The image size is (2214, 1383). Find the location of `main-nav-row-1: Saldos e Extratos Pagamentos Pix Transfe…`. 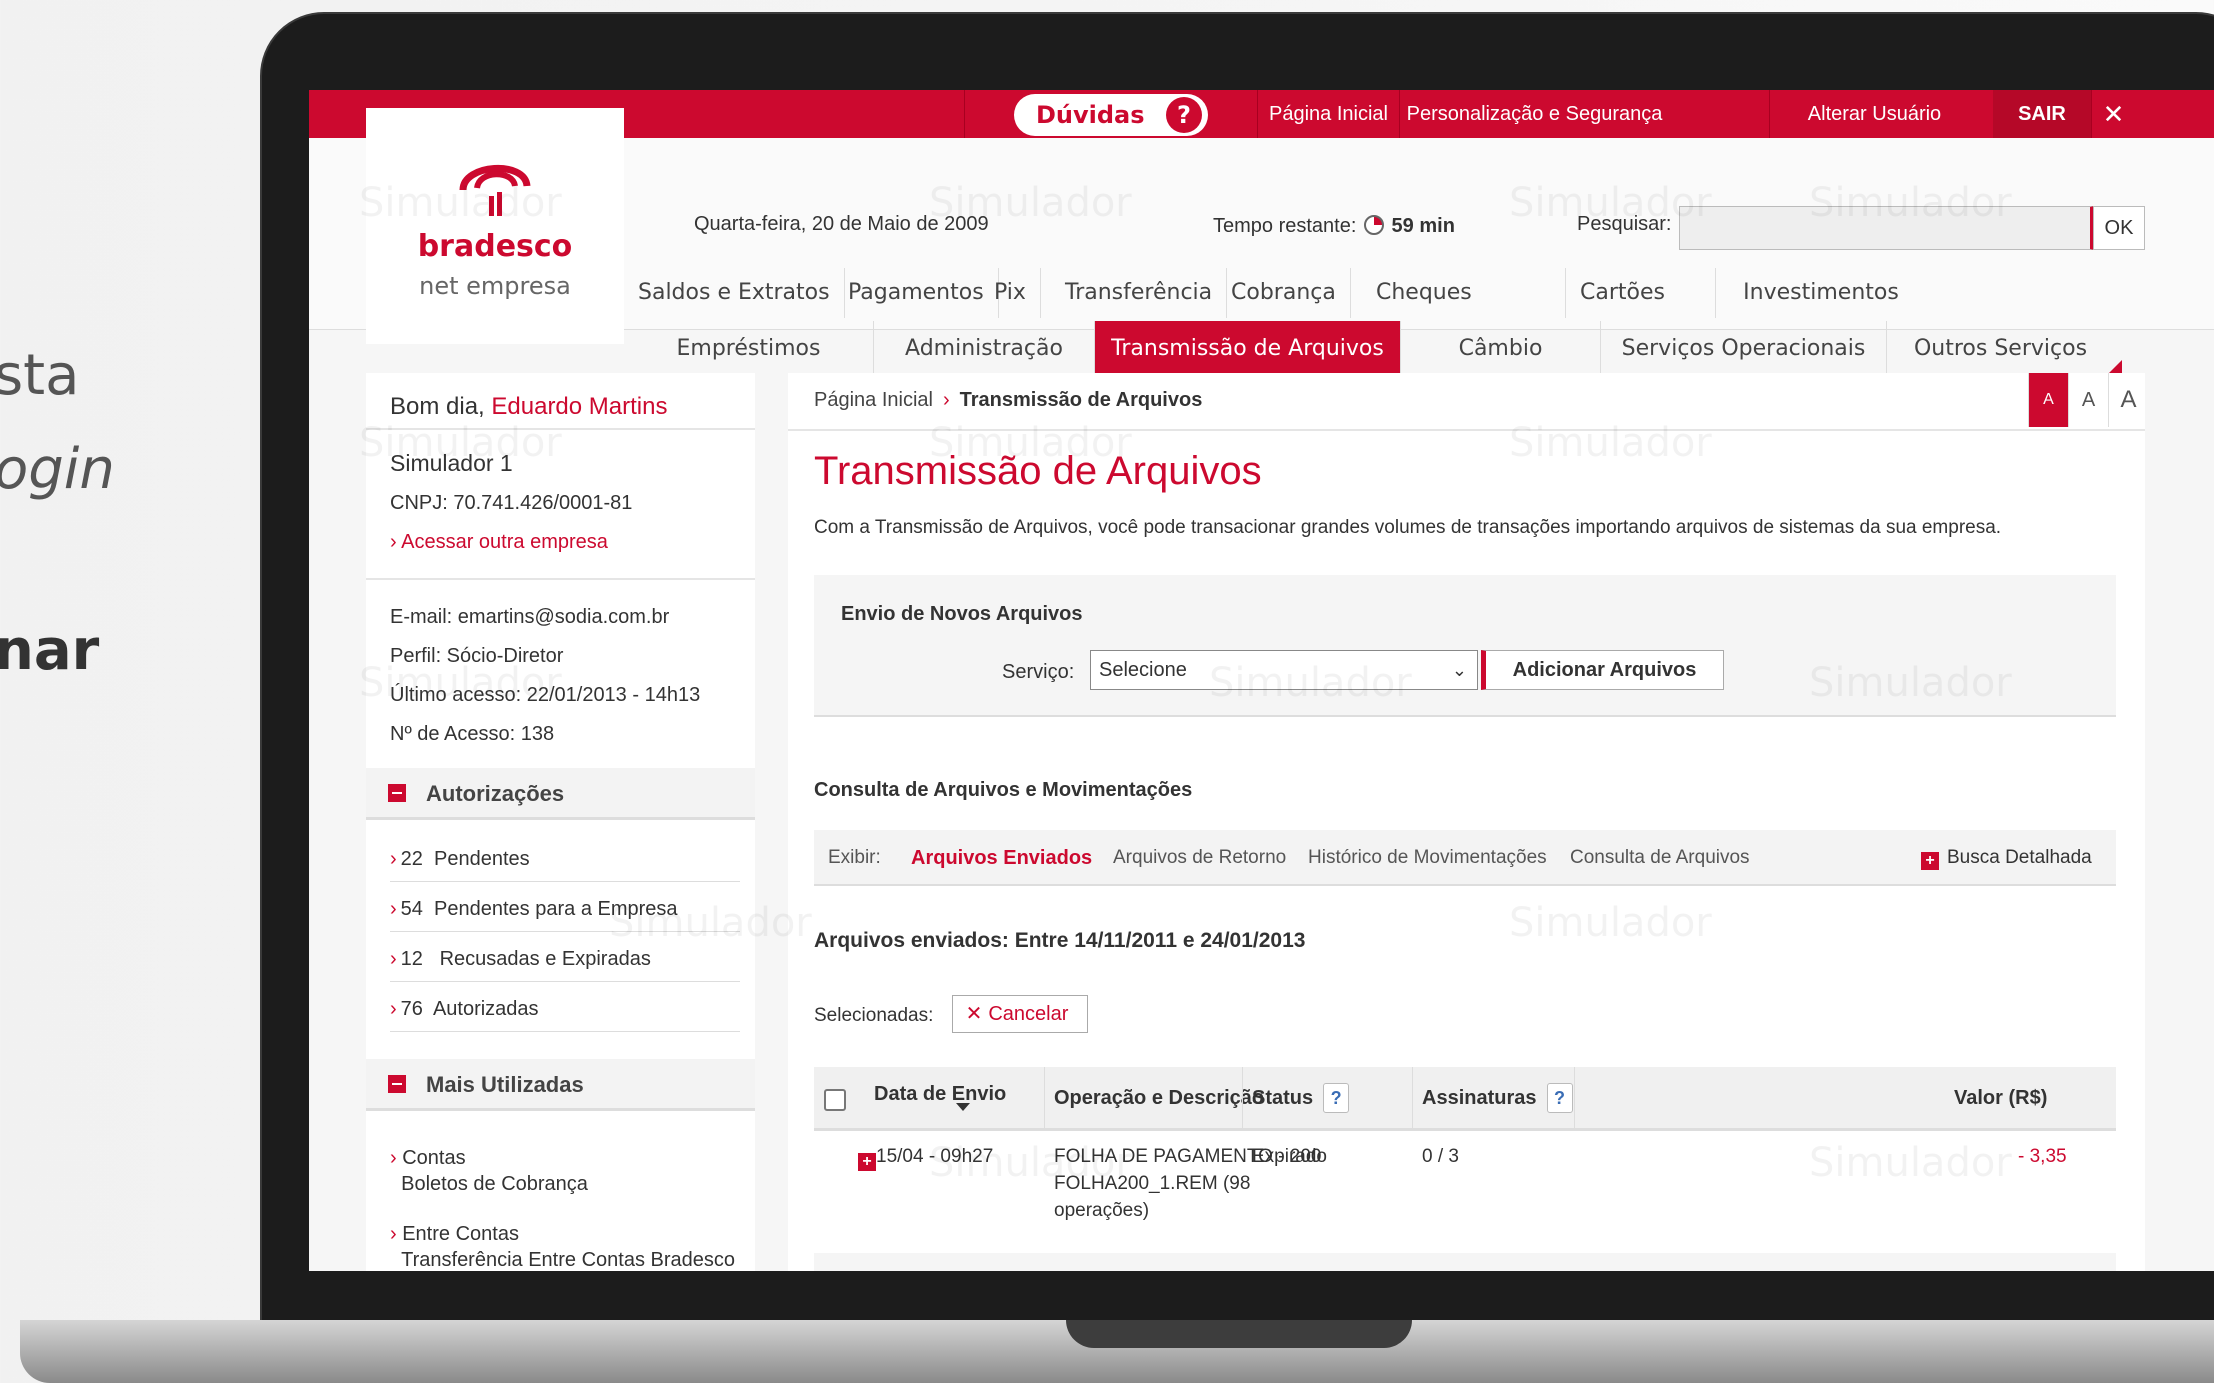

main-nav-row-1: Saldos e Extratos Pagamentos Pix Transfe… is located at coordinates (1419, 293).